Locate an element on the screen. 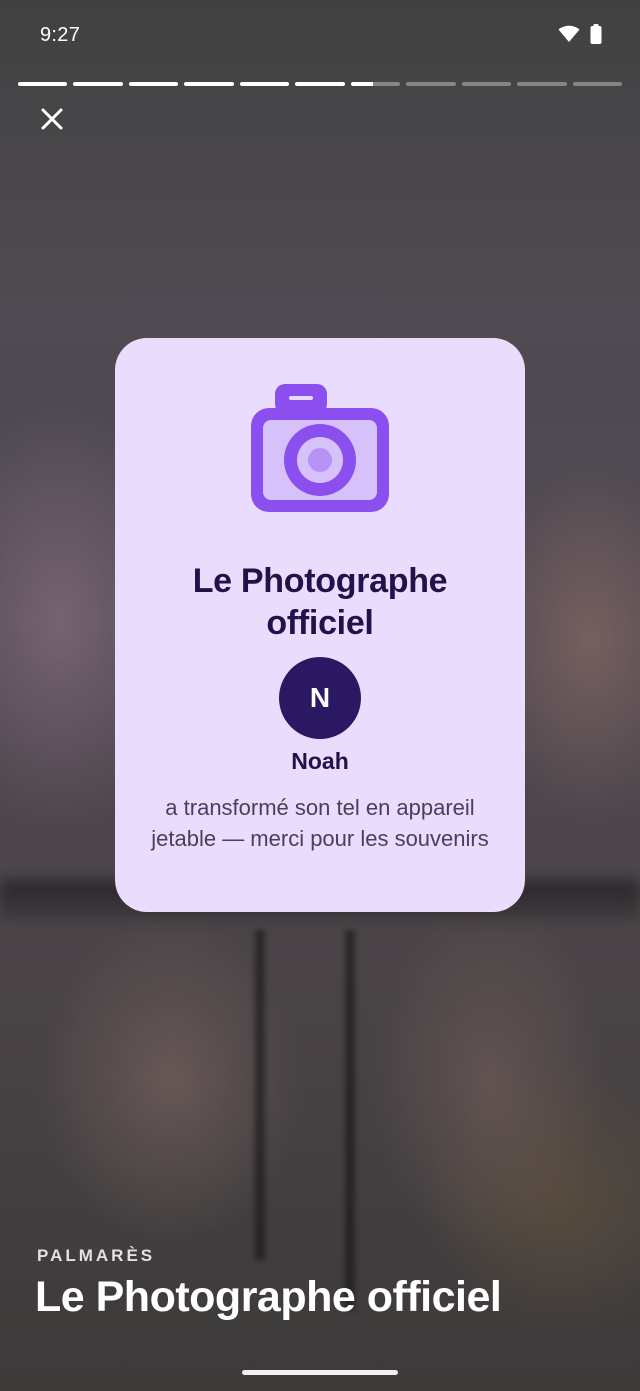 Image resolution: width=640 pixels, height=1391 pixels. home-indicator is located at coordinates (320, 1372).